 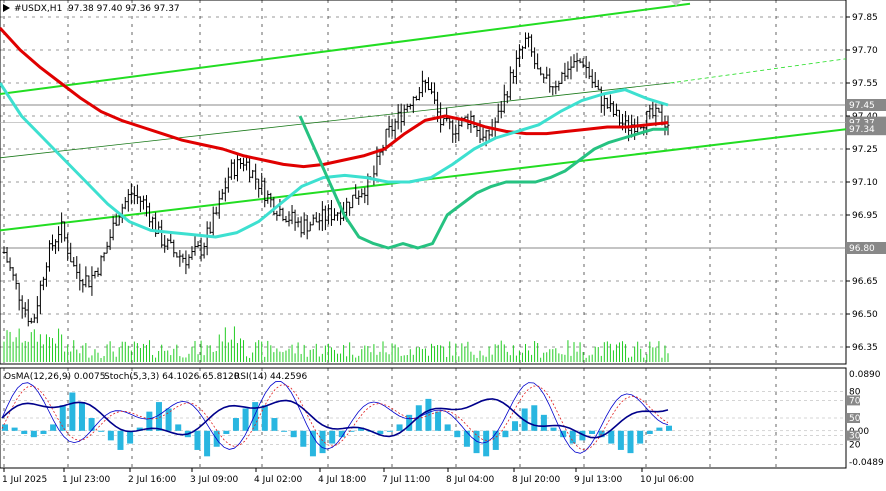 I want to click on time-tick-label: 4 Jul 02:00, so click(x=278, y=480).